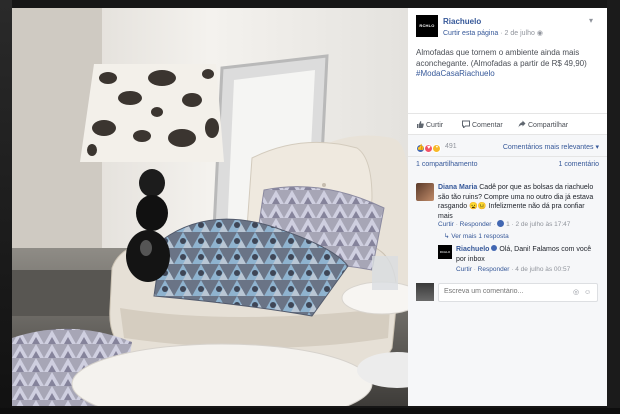 This screenshot has width=620, height=414. I want to click on reactions-row: 👍 ♥ • 491 Comentários mais relevantes ▾, so click(507, 146).